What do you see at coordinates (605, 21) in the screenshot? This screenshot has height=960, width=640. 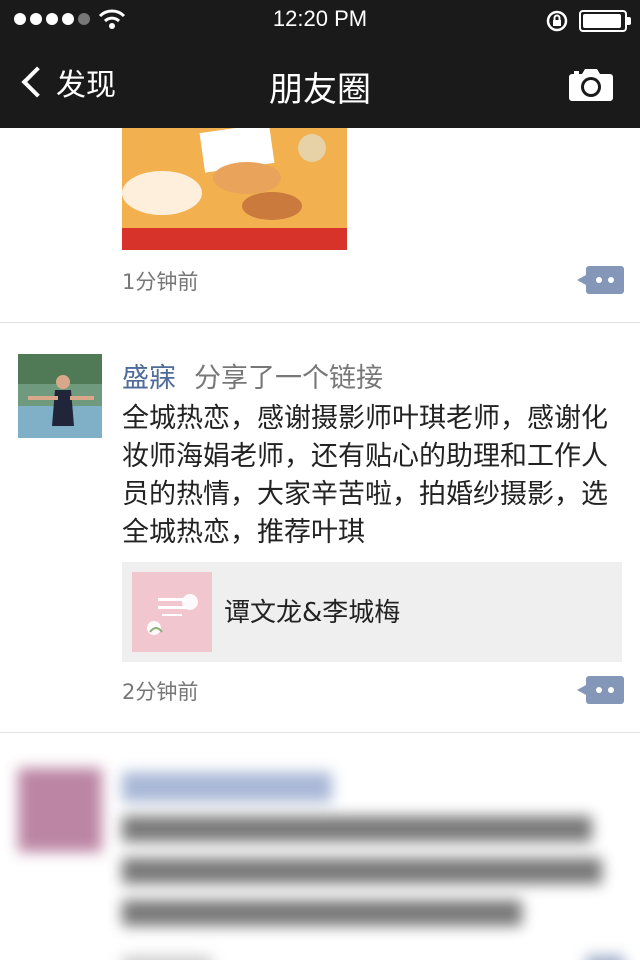 I see `battery-icon` at bounding box center [605, 21].